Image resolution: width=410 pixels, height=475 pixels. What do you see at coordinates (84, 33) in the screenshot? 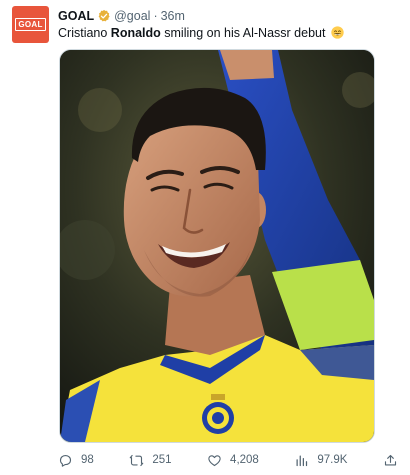
I see `tweet-text-part: Cristiano` at bounding box center [84, 33].